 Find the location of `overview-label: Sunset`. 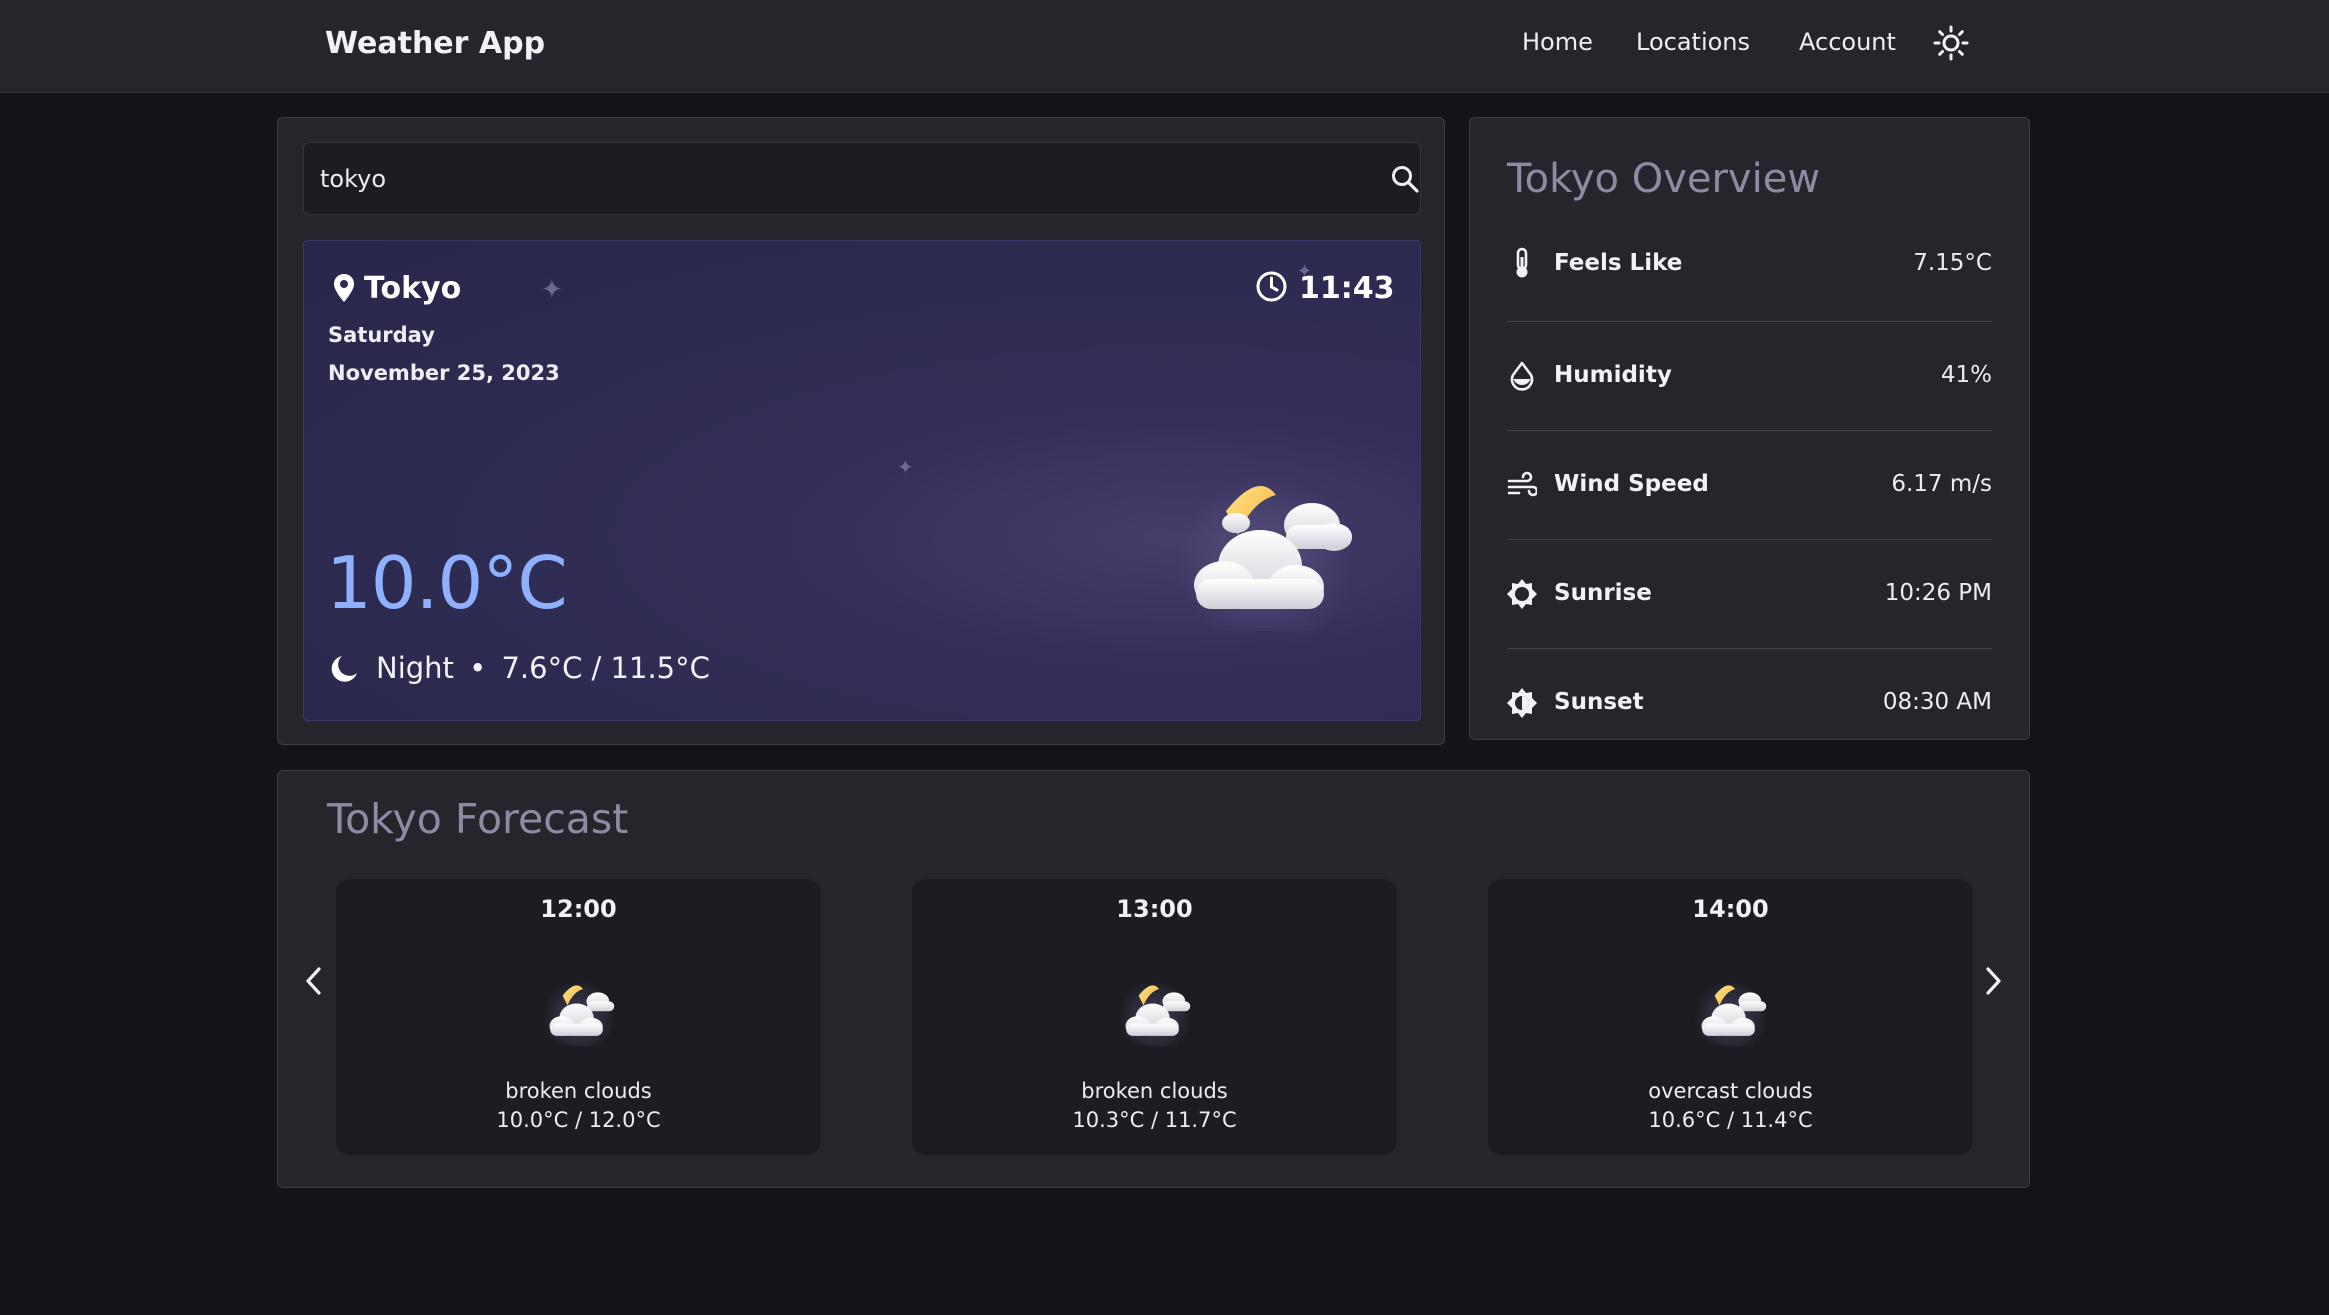

overview-label: Sunset is located at coordinates (1599, 702).